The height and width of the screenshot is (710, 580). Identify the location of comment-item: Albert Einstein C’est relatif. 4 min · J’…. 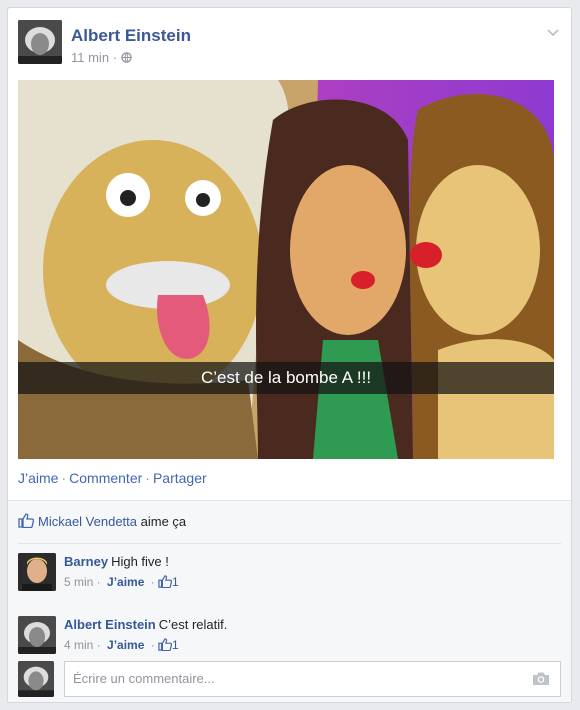
(289, 636).